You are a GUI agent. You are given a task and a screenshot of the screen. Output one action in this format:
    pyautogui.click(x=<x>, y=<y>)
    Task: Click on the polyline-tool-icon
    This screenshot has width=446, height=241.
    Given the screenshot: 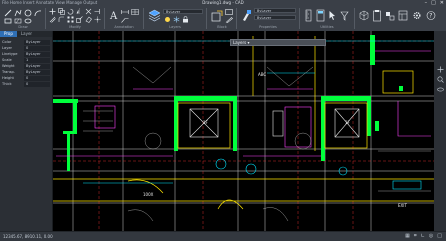 What is the action you would take?
    pyautogui.click(x=17, y=12)
    